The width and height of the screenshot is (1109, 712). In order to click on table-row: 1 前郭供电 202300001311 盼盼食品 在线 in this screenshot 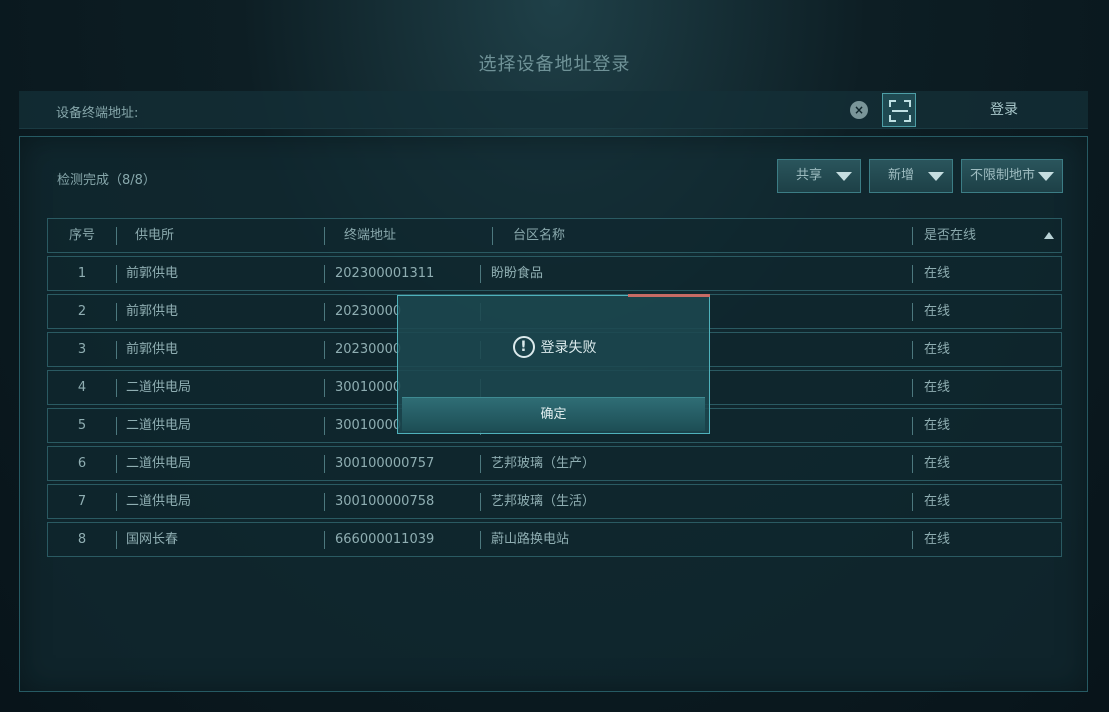, I will do `click(554, 273)`.